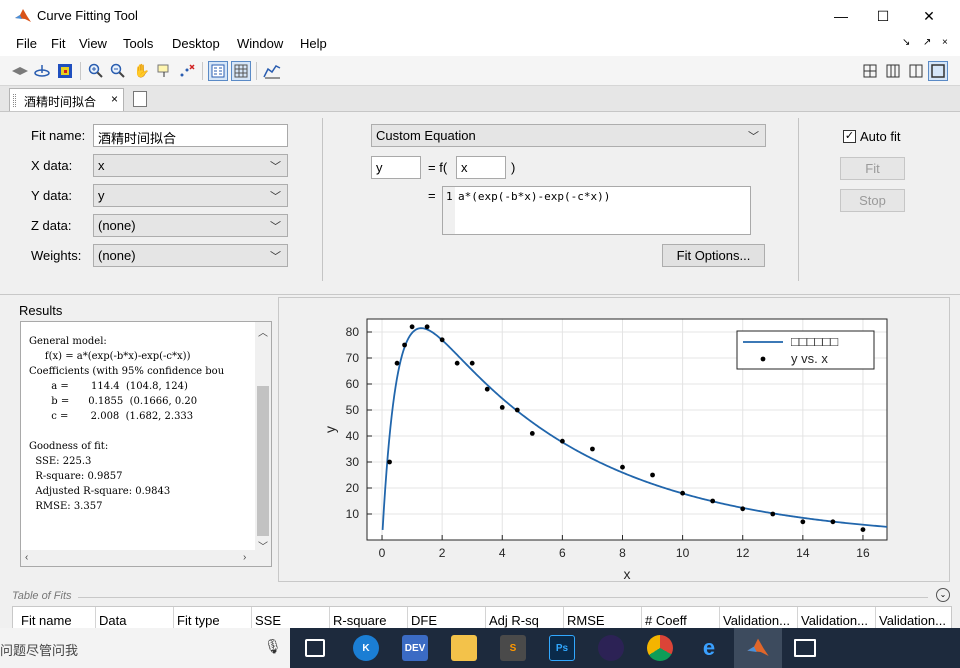  I want to click on dependent-variable-input: y, so click(396, 167).